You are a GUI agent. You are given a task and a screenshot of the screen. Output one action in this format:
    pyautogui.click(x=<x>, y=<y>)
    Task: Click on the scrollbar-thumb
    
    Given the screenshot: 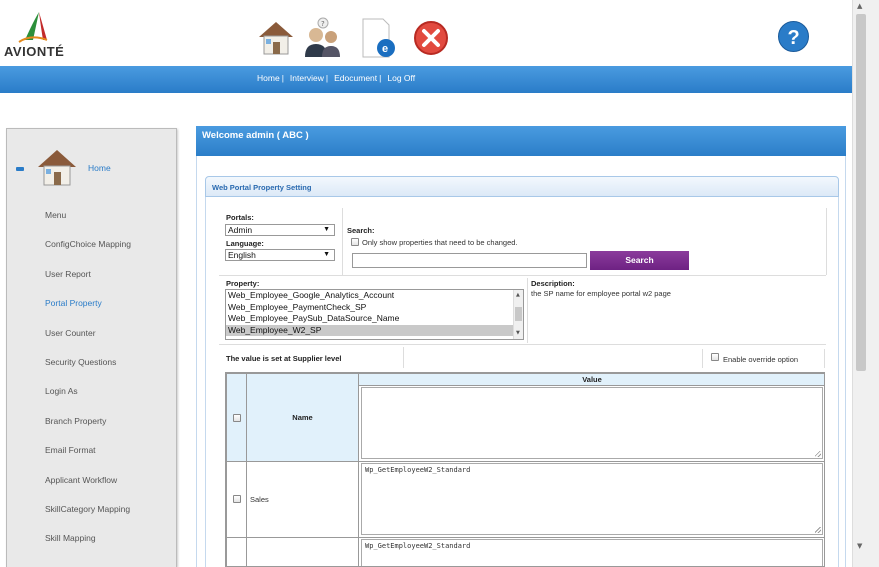 What is the action you would take?
    pyautogui.click(x=861, y=192)
    